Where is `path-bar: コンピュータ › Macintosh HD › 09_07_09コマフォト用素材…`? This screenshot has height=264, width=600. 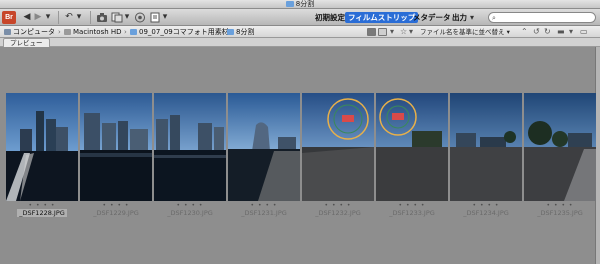 path-bar: コンピュータ › Macintosh HD › 09_07_09コマフォト用素材… is located at coordinates (300, 32).